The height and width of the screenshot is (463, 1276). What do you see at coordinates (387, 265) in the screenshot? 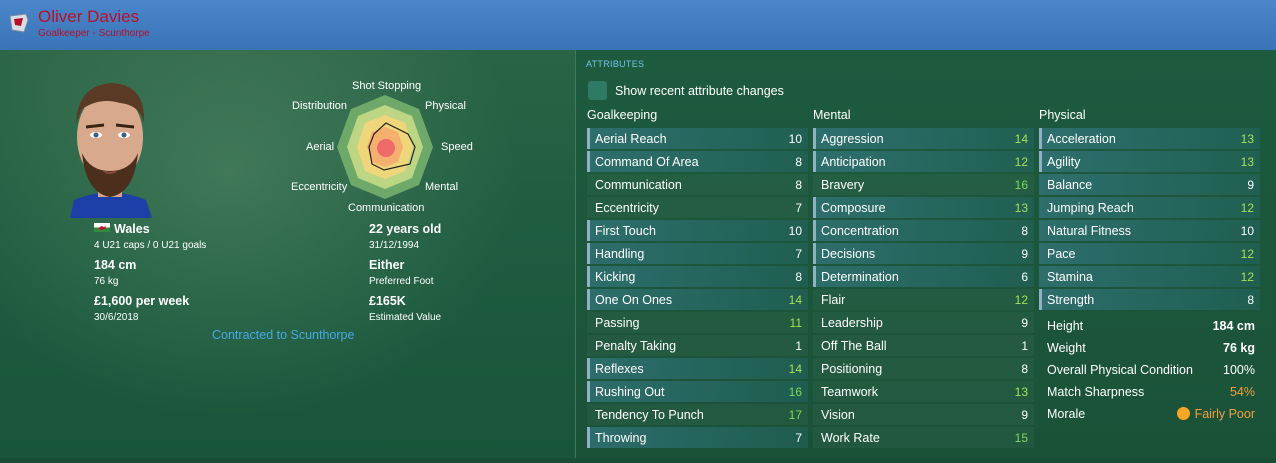
I see `preferred-foot: Either` at bounding box center [387, 265].